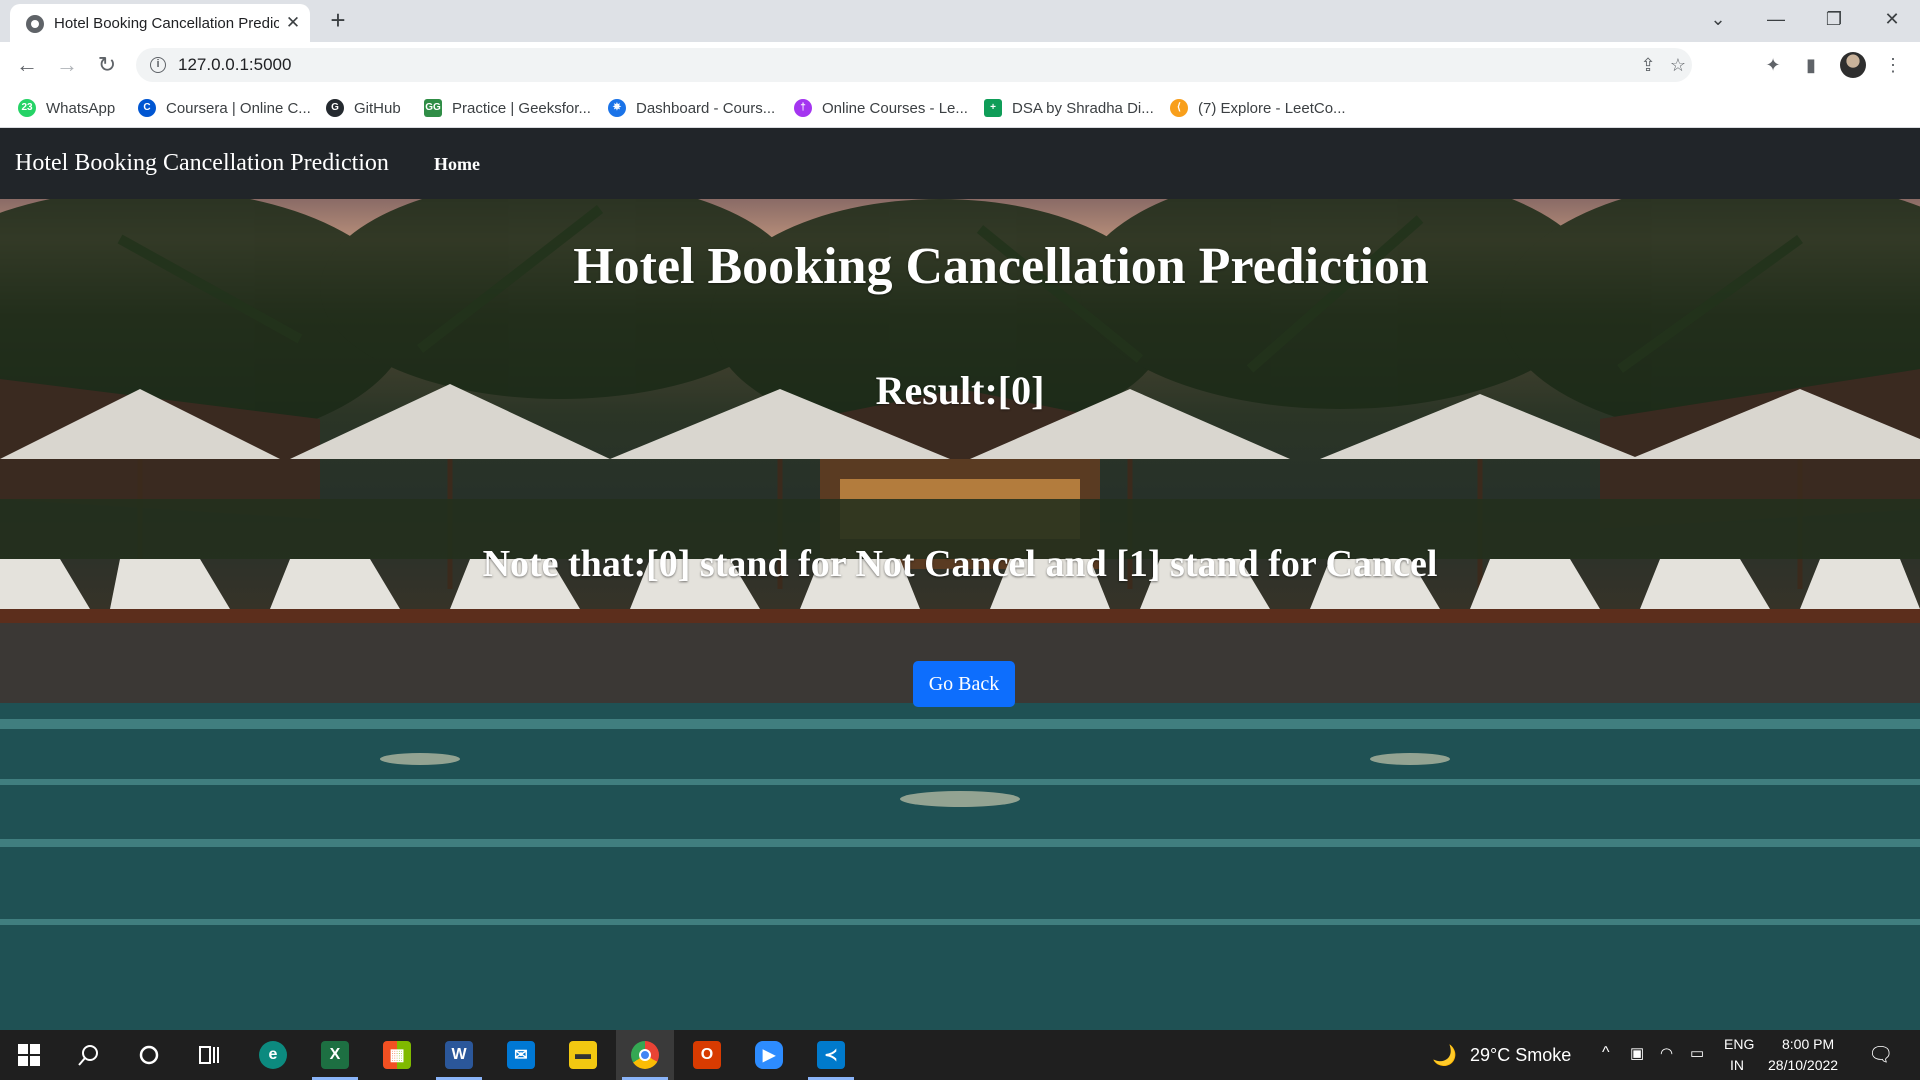  I want to click on chrome-icon, so click(645, 1055).